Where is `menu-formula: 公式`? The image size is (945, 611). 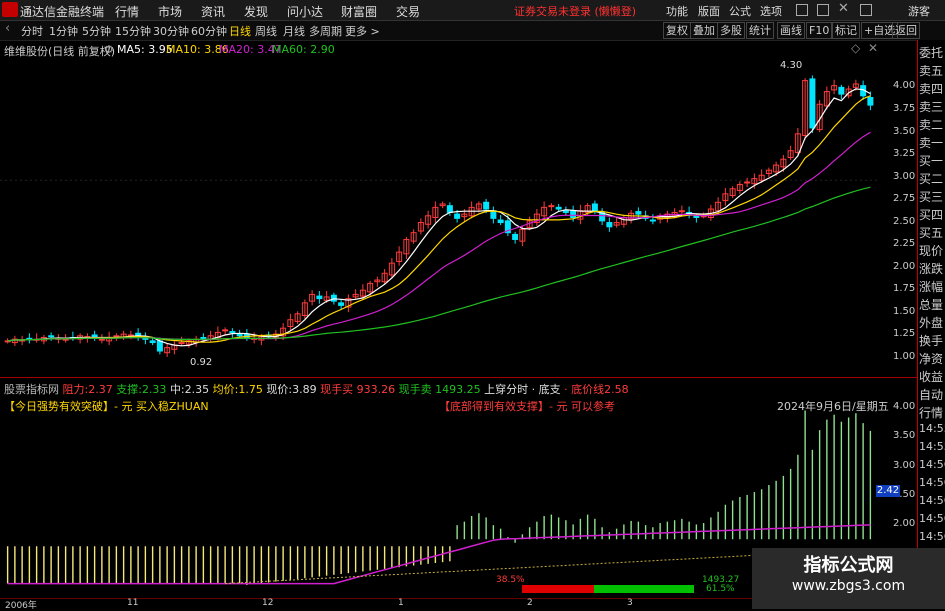
menu-formula: 公式 is located at coordinates (740, 11).